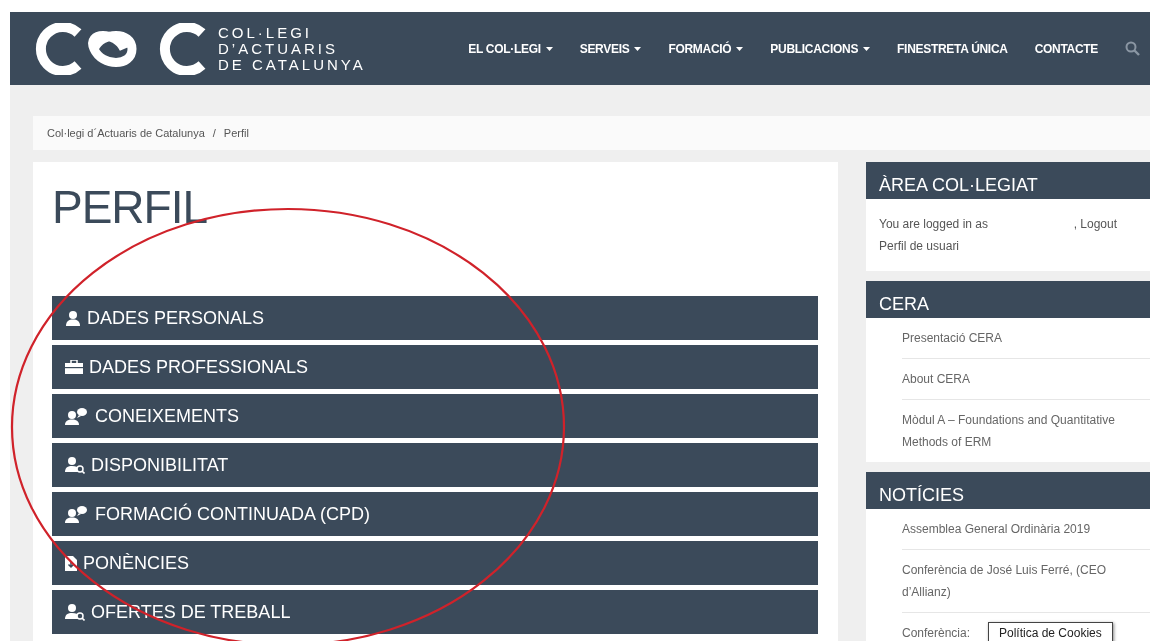  Describe the element at coordinates (1095, 224) in the screenshot. I see `logout-link: , Logout` at that location.